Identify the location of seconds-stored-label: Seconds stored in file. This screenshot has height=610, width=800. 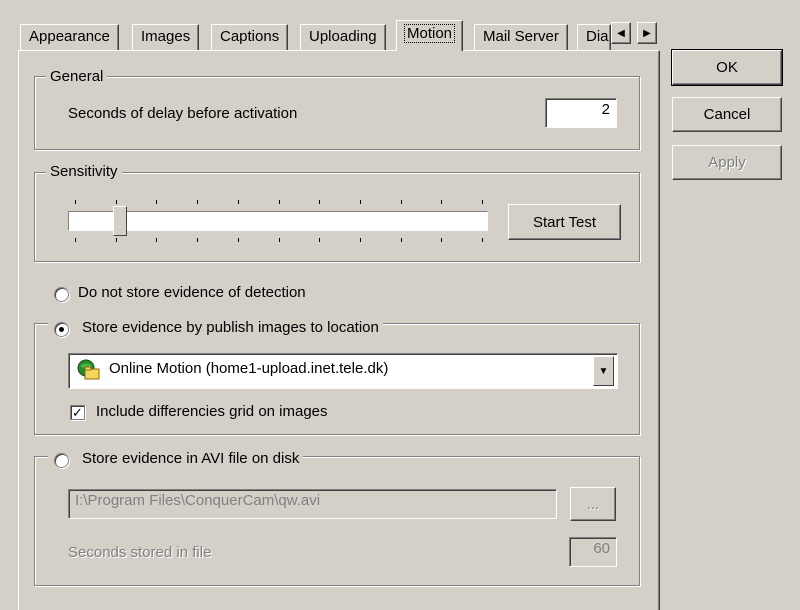
(140, 552).